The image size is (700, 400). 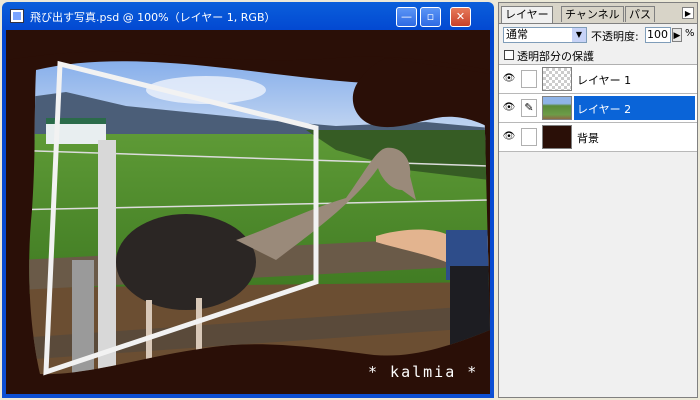 I want to click on layer-row-1: 👁 レイヤー 1, so click(x=598, y=79).